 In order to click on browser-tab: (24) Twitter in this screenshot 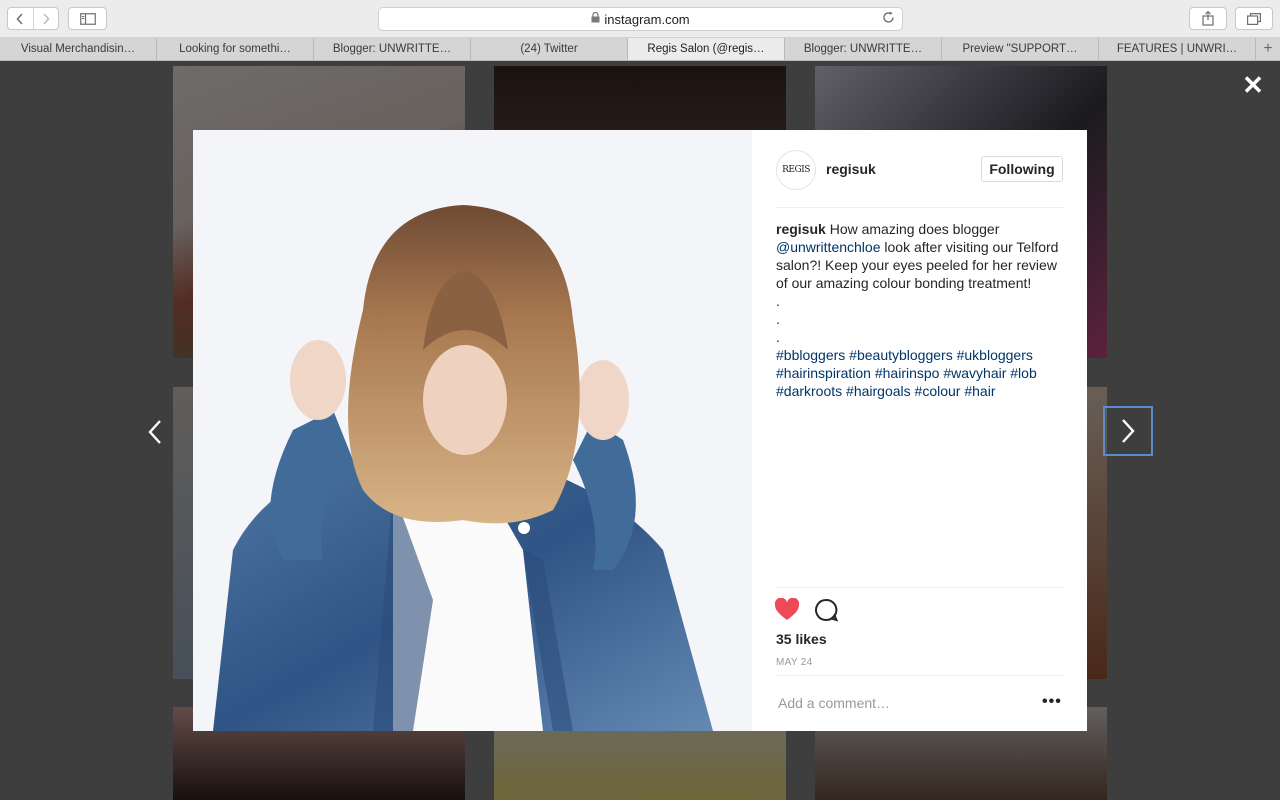, I will do `click(549, 49)`.